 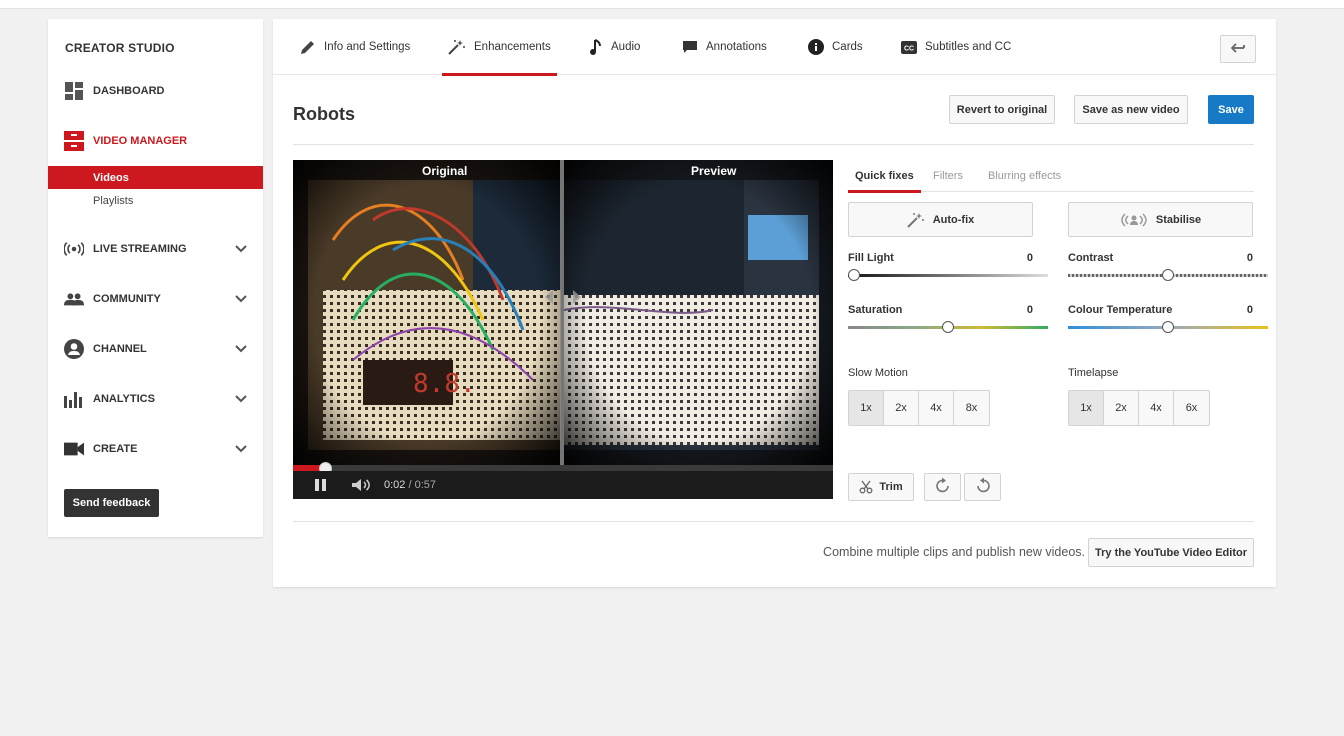 What do you see at coordinates (1171, 552) in the screenshot?
I see `try-video-editor-button: Try the YouTube Video Editor` at bounding box center [1171, 552].